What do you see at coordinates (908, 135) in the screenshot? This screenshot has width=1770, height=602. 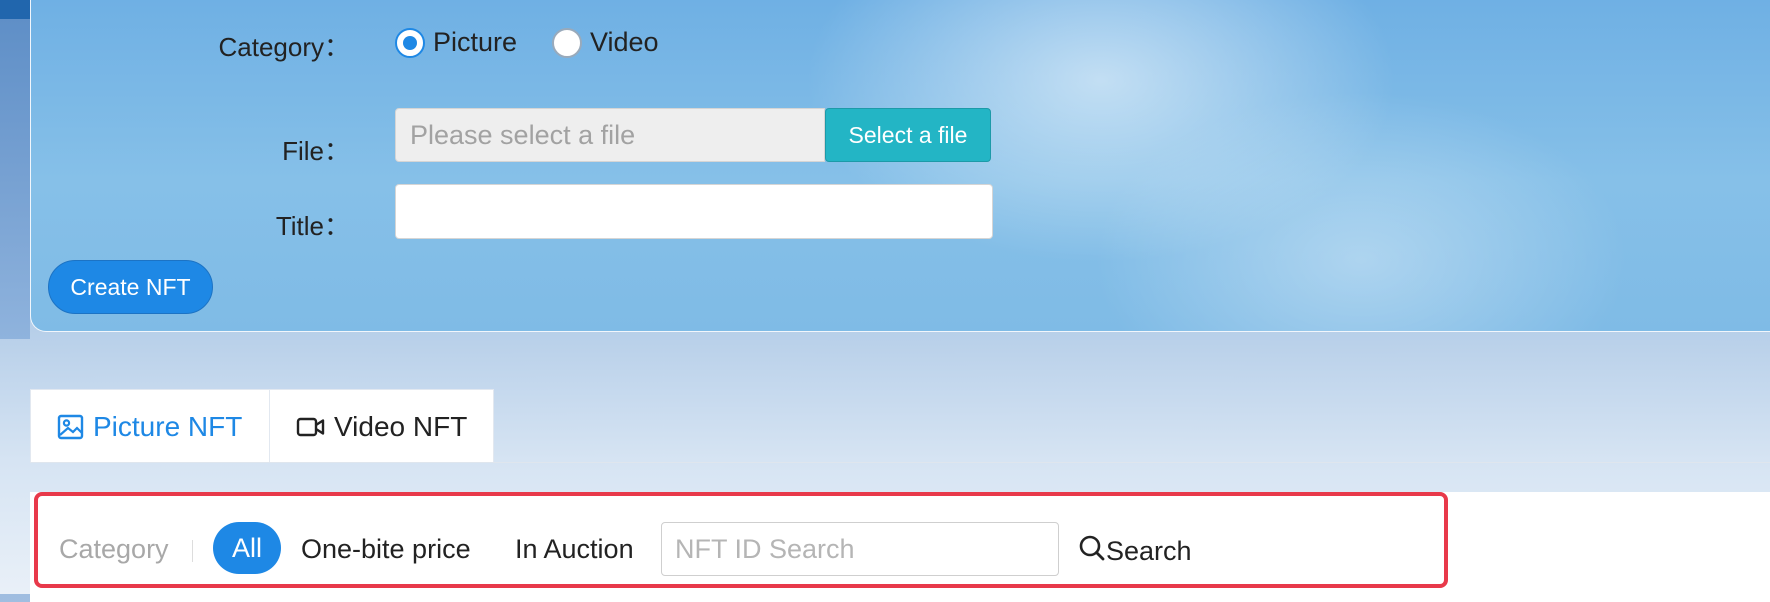 I see `select-file-button: Select a file` at bounding box center [908, 135].